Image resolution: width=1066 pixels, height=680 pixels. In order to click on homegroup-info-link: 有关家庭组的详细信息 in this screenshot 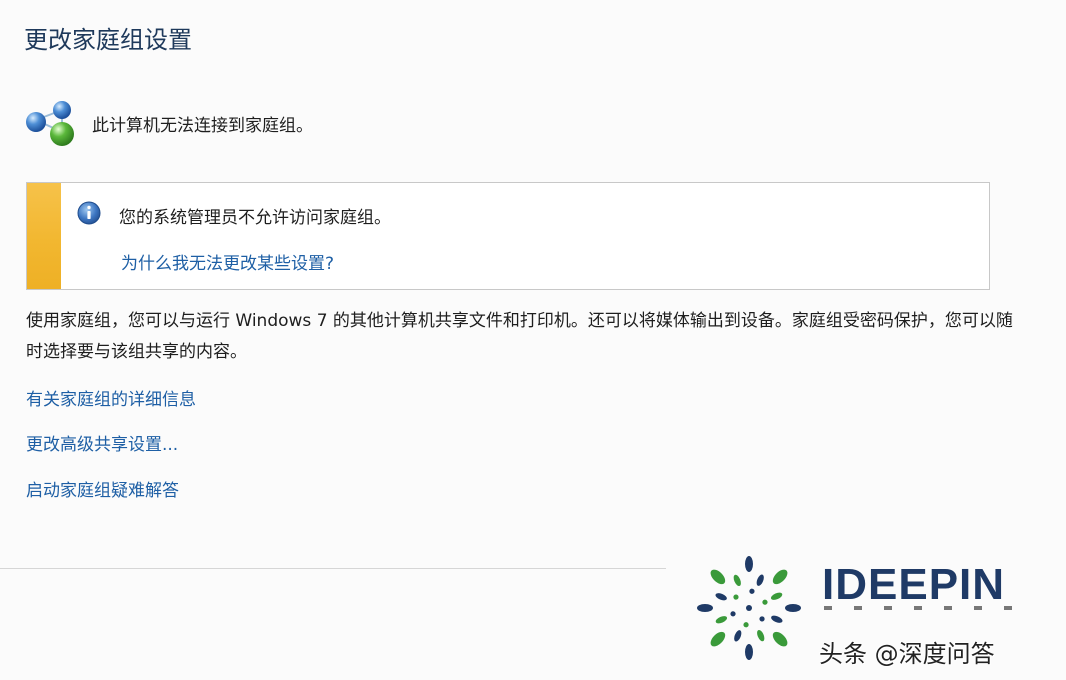, I will do `click(111, 397)`.